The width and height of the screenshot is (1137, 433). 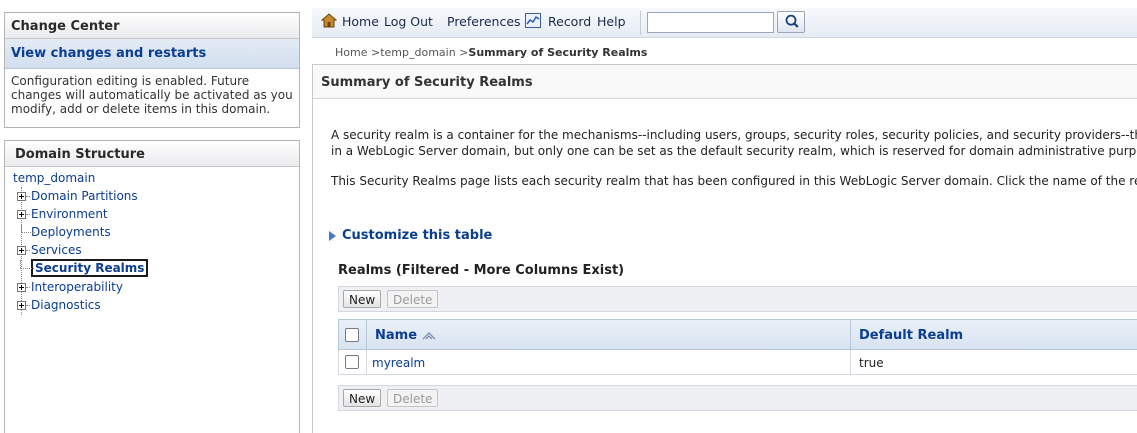 What do you see at coordinates (362, 398) in the screenshot?
I see `new-button-bottom: New` at bounding box center [362, 398].